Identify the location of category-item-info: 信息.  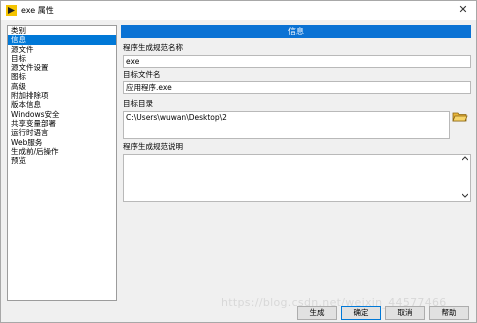
(62, 40).